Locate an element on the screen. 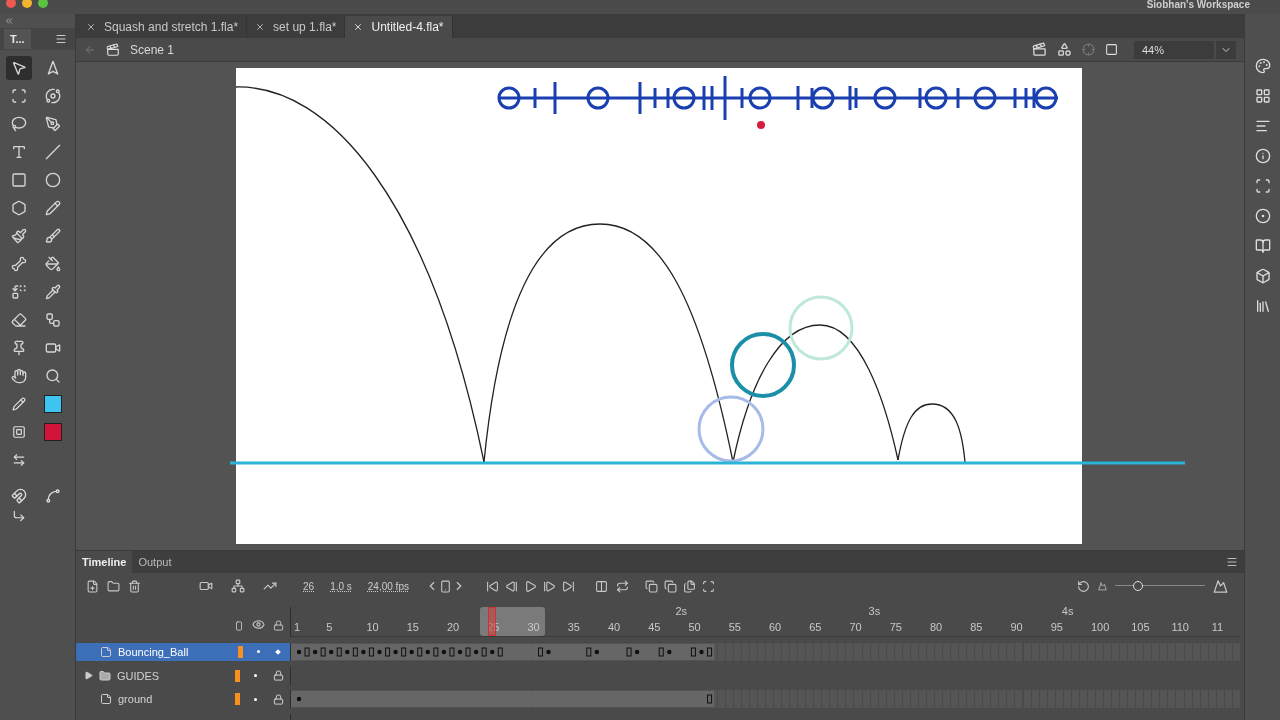 This screenshot has height=720, width=1280. info-icon is located at coordinates (1262, 156).